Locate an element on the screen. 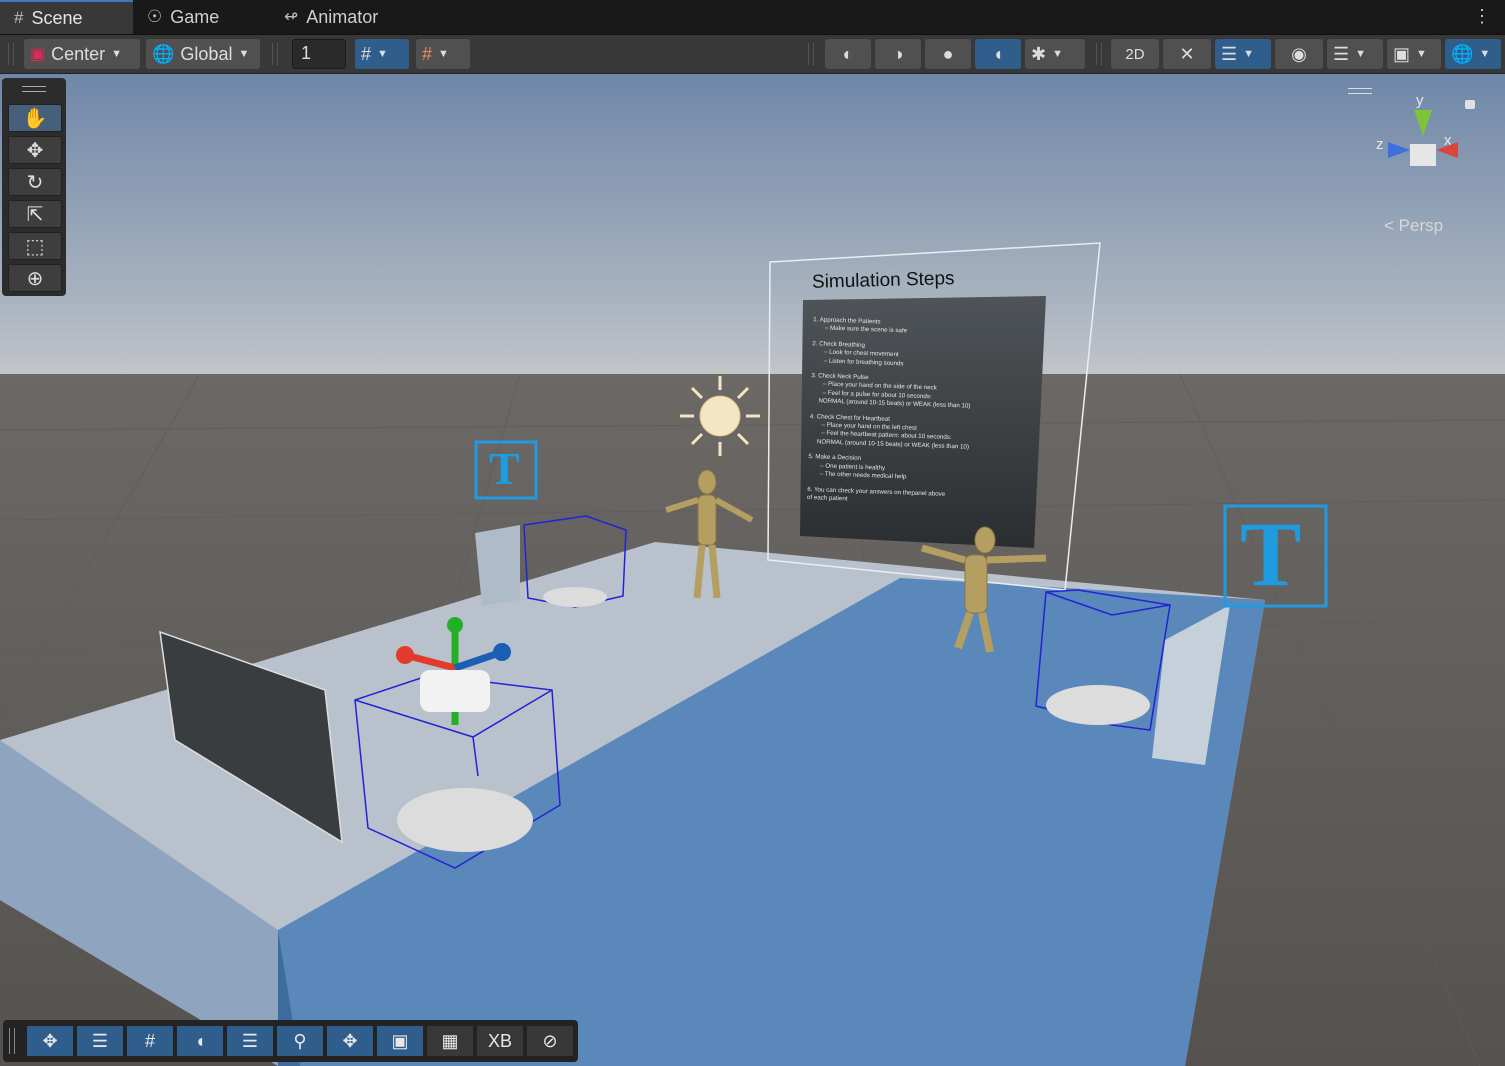  grid-icon: # is located at coordinates (149, 1040).